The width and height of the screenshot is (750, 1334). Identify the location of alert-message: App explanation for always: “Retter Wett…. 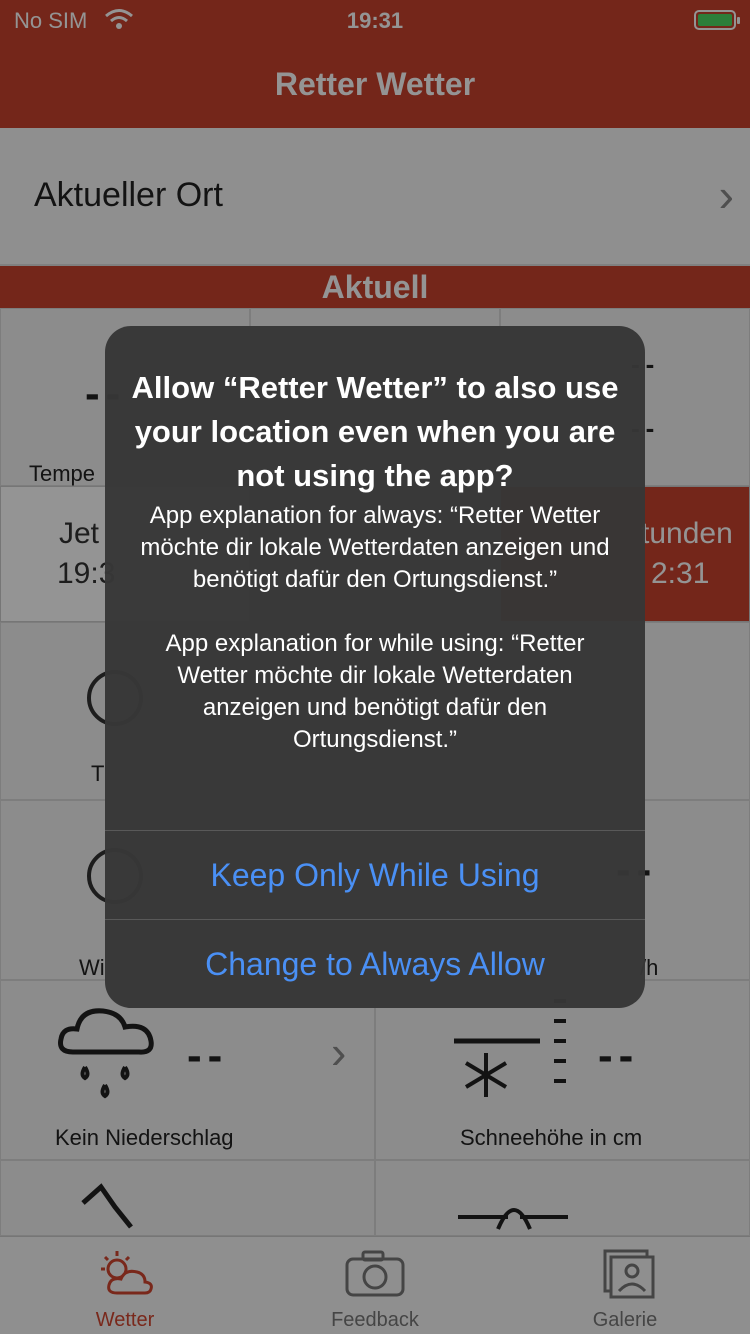
(375, 627).